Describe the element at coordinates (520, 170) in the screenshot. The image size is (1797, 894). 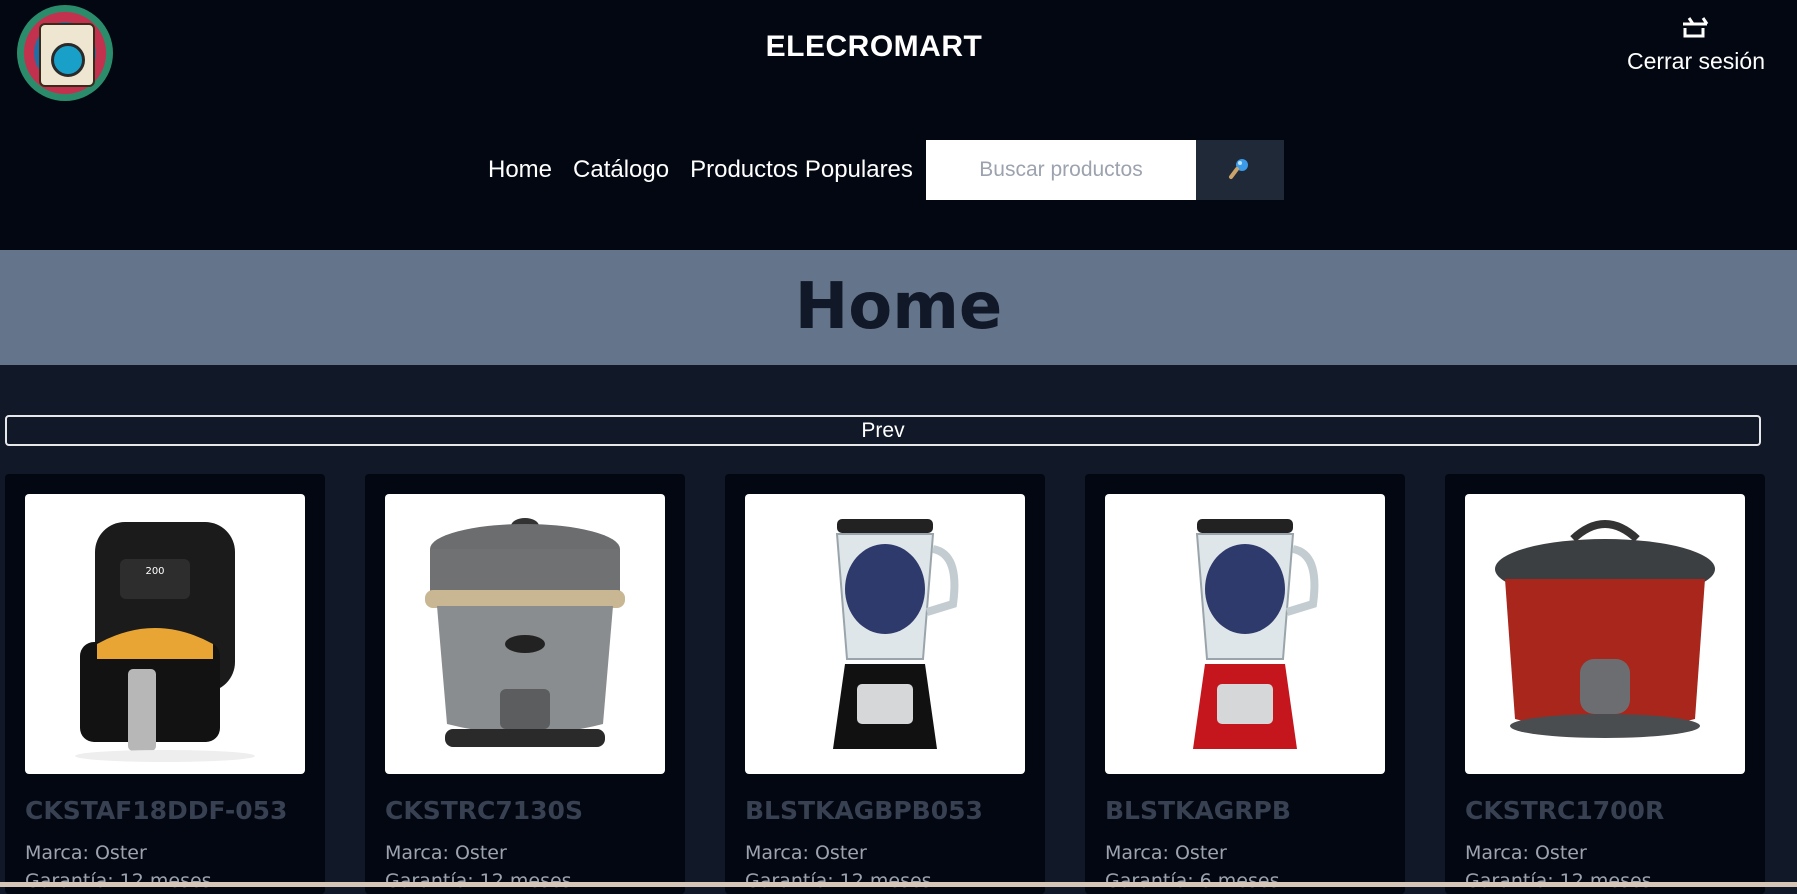
I see `nav-item-home: Home` at that location.